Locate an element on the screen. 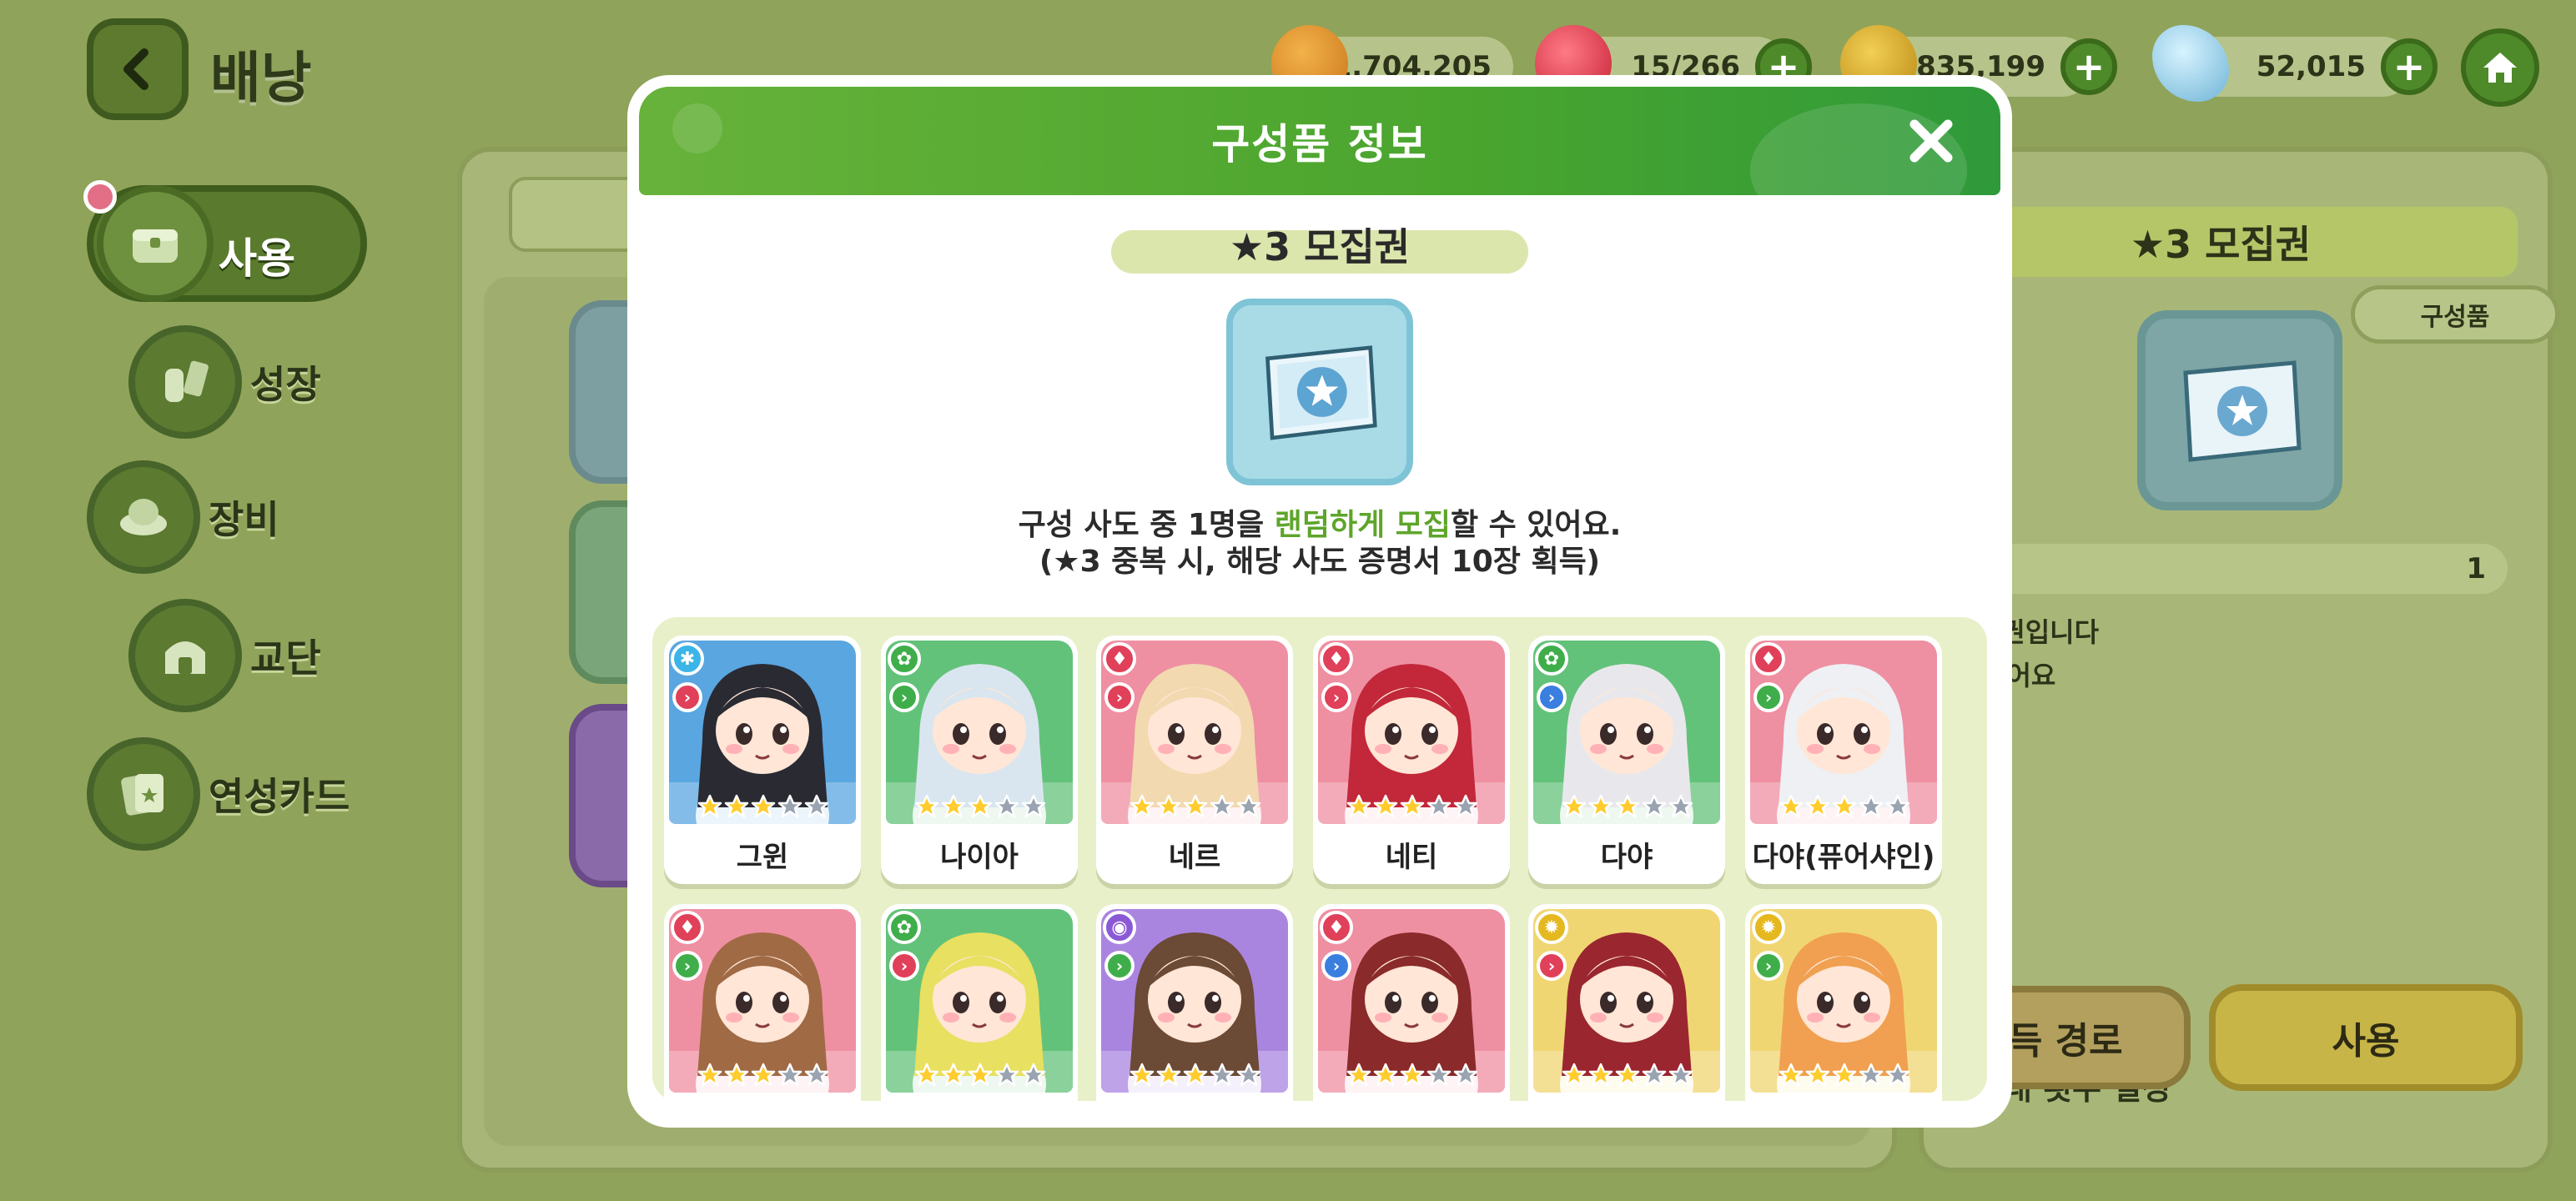 Image resolution: width=2576 pixels, height=1201 pixels. character-card: ✿ › 나이아 is located at coordinates (979, 760).